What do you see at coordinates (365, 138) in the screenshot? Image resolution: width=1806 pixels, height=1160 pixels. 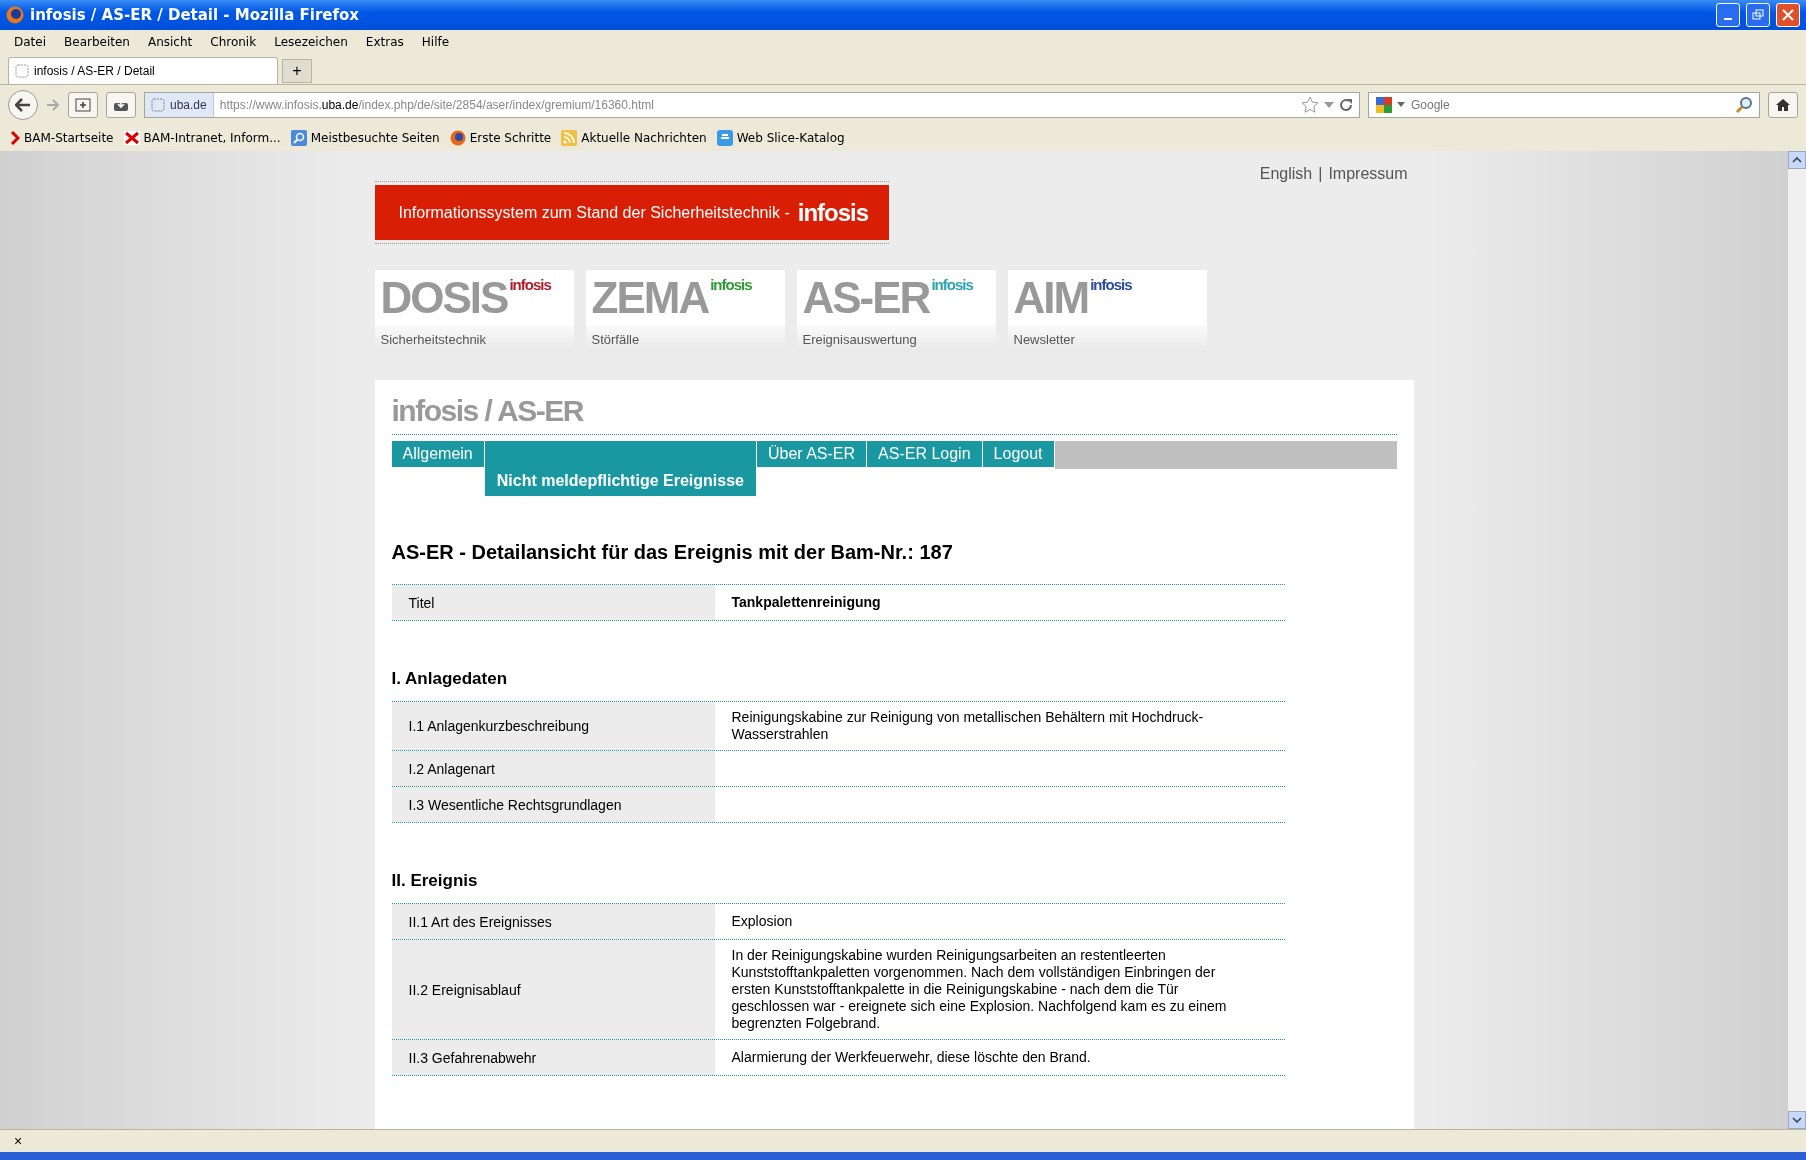 I see `bookmark-link: Meistbesuchte Seiten` at bounding box center [365, 138].